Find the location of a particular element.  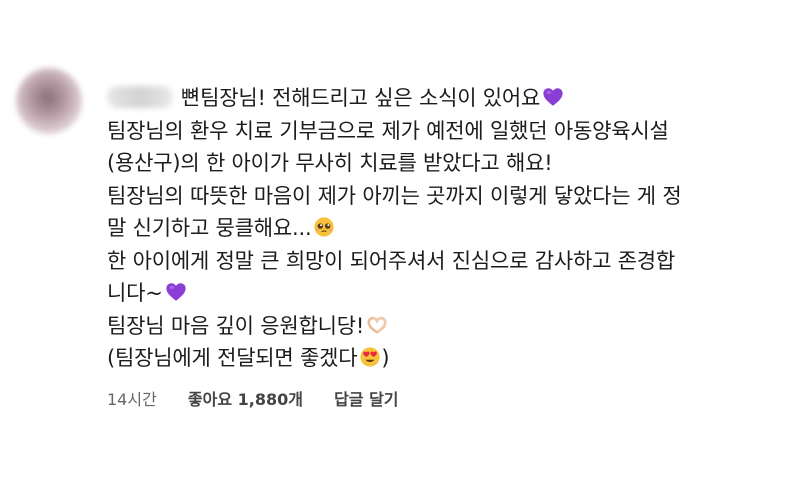

heart-hands-icon is located at coordinates (377, 325).